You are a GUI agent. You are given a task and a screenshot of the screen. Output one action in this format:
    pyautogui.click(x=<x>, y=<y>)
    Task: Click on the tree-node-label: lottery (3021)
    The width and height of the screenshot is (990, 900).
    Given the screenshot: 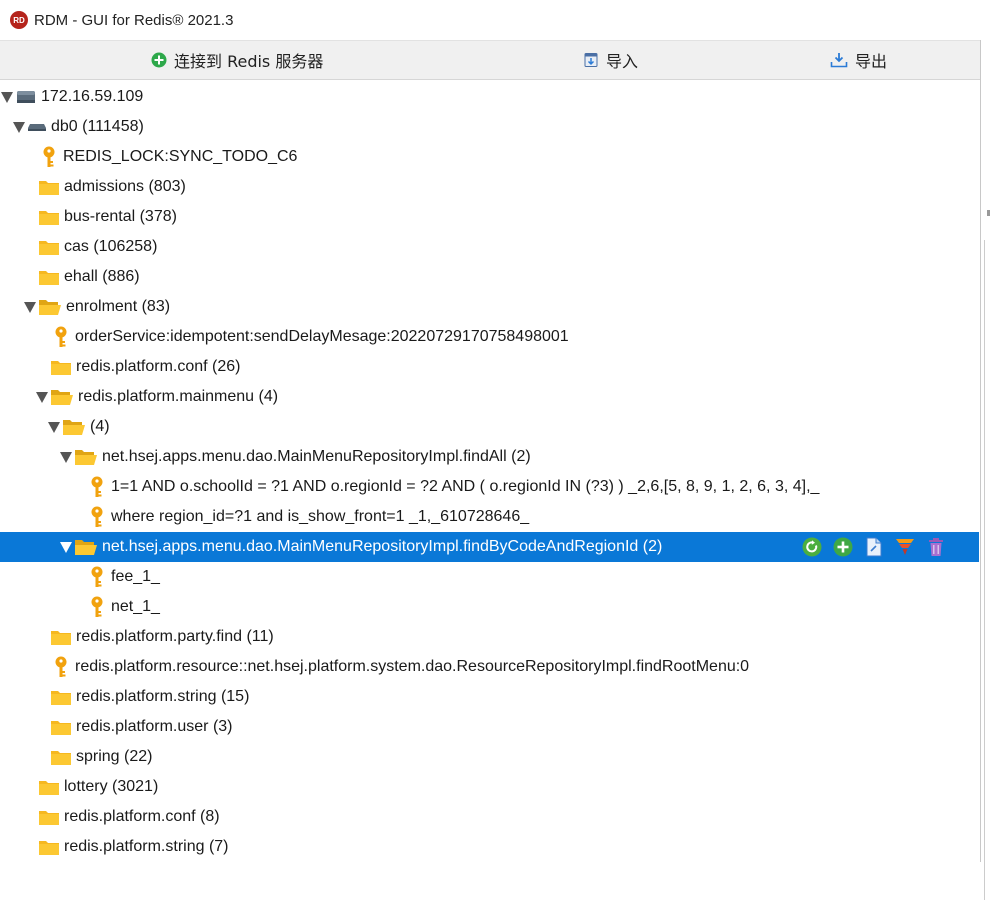 What is the action you would take?
    pyautogui.click(x=111, y=786)
    